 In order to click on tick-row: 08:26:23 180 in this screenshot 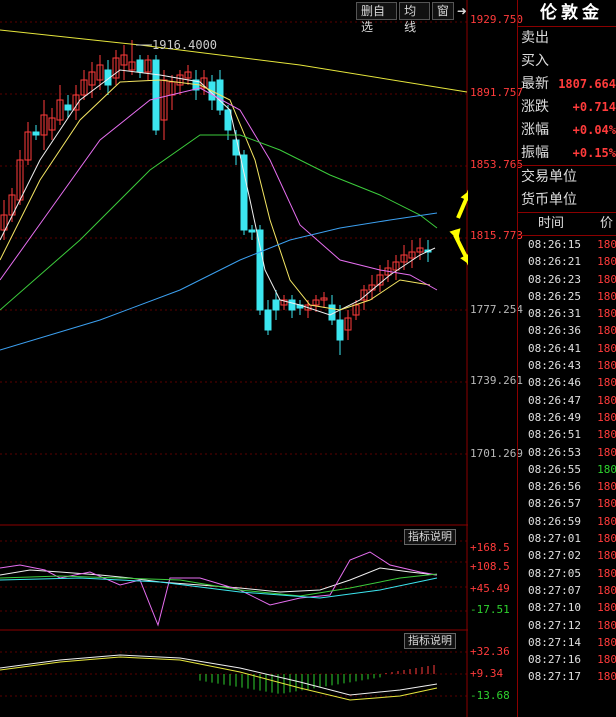, I will do `click(567, 279)`.